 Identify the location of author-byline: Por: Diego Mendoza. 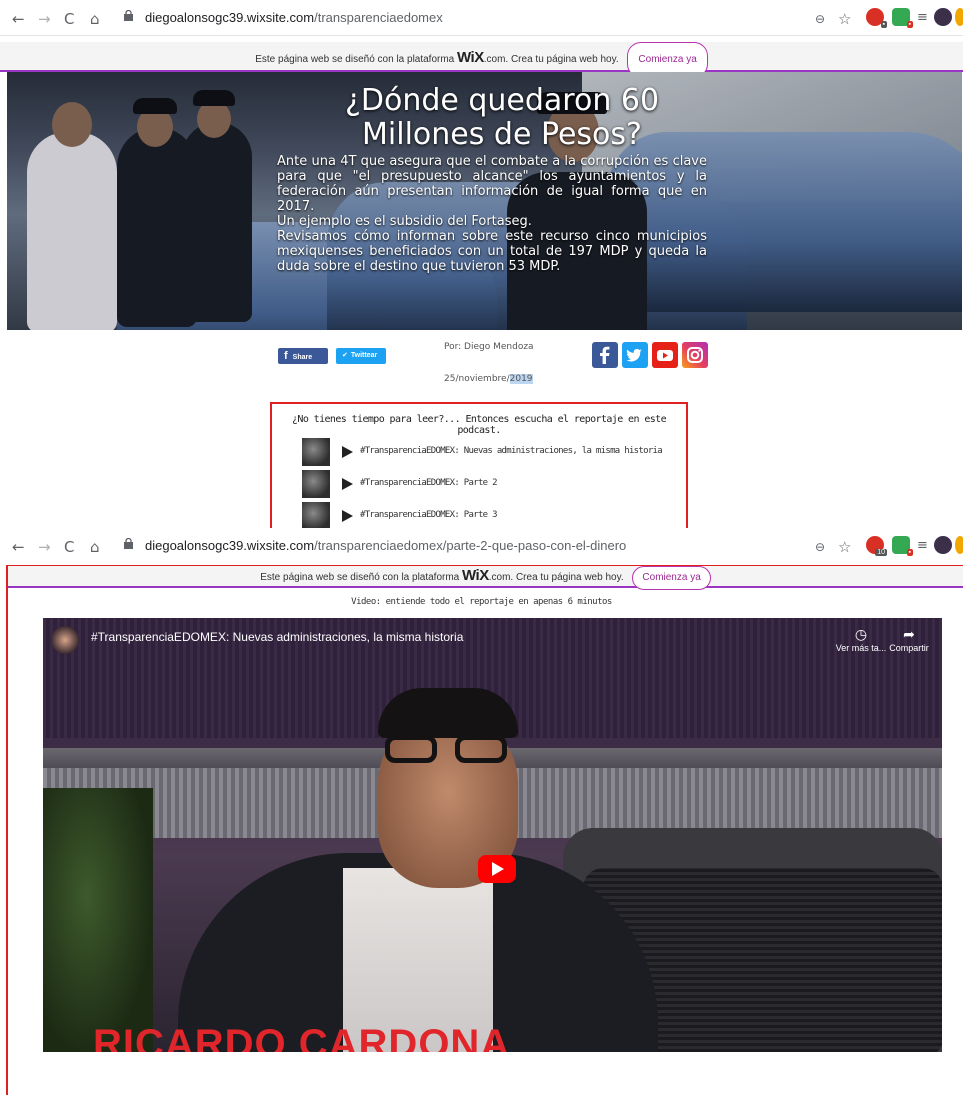
(489, 347).